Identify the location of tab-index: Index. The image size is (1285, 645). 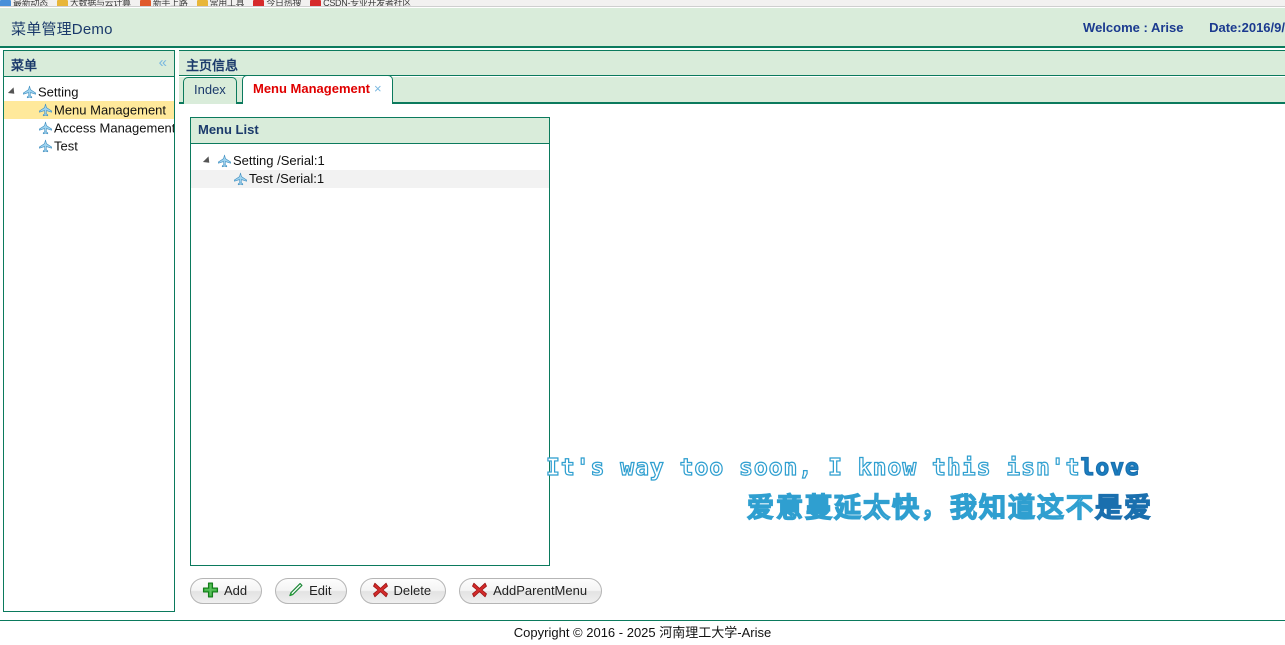
(210, 90).